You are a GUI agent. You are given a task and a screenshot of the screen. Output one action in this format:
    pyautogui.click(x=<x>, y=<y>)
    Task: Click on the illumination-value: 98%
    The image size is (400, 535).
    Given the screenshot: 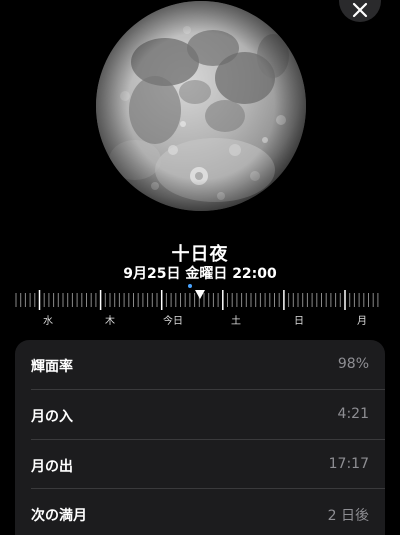 What is the action you would take?
    pyautogui.click(x=353, y=364)
    